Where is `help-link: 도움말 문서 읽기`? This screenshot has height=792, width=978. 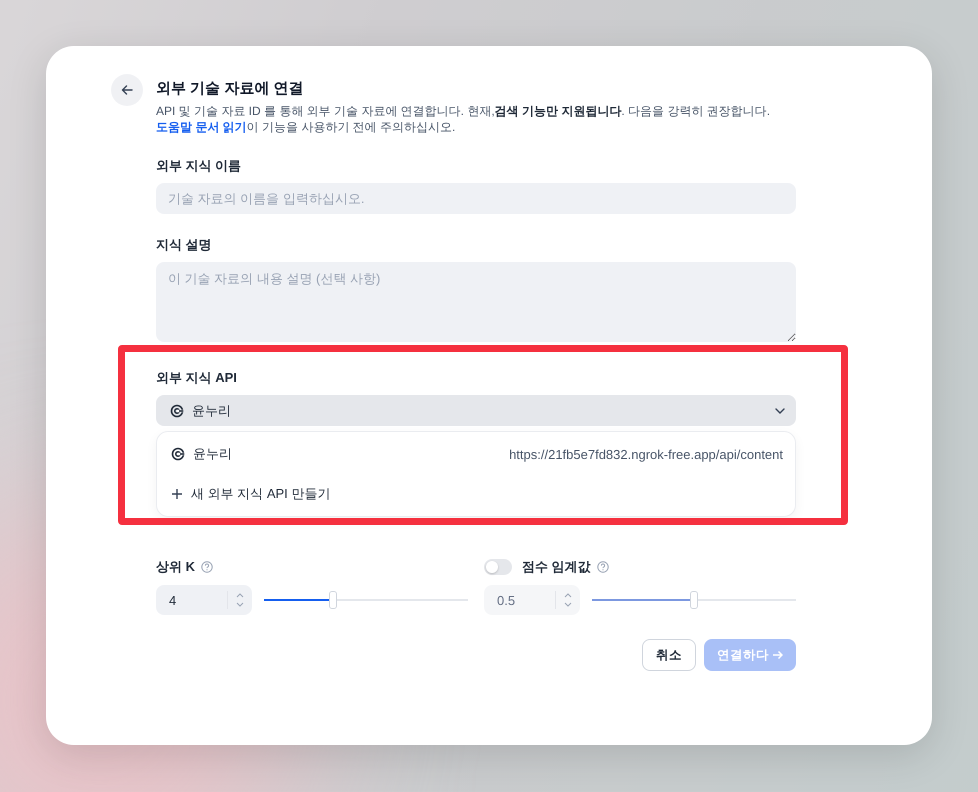 help-link: 도움말 문서 읽기 is located at coordinates (201, 127).